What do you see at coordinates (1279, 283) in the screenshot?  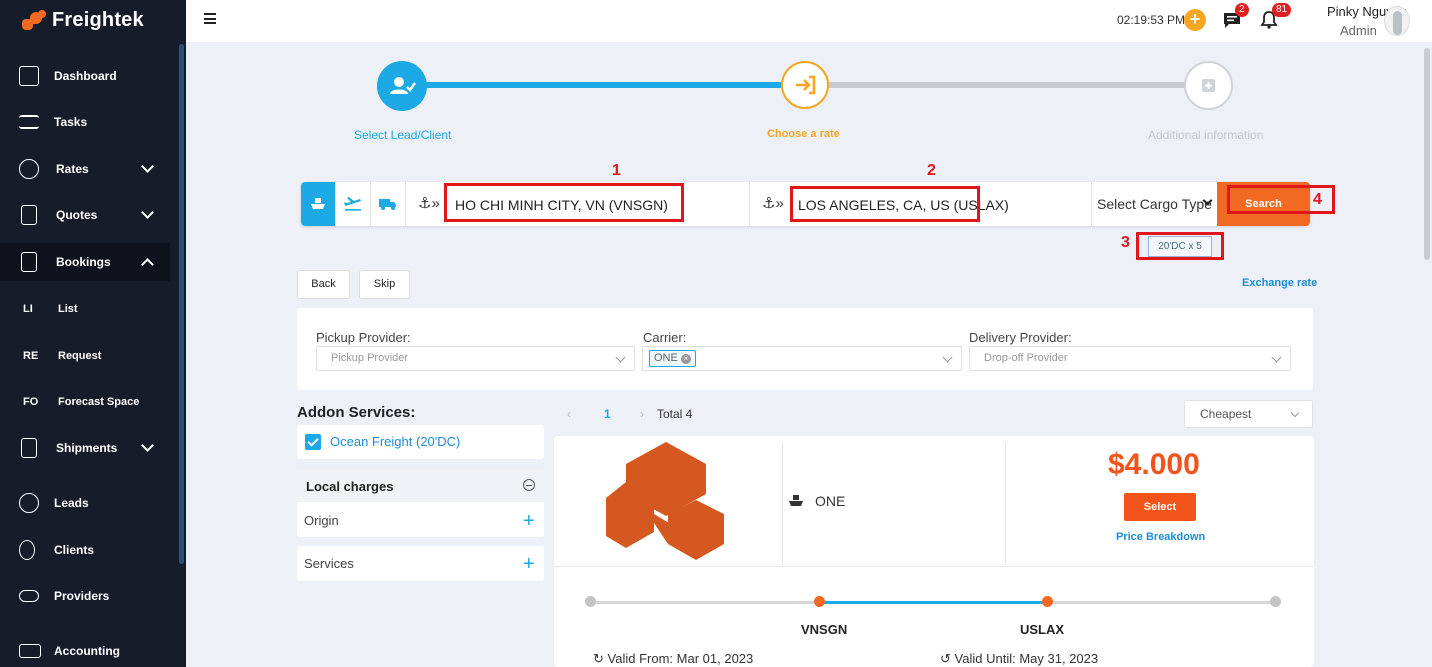 I see `exchange-rate-link: Exchange rate` at bounding box center [1279, 283].